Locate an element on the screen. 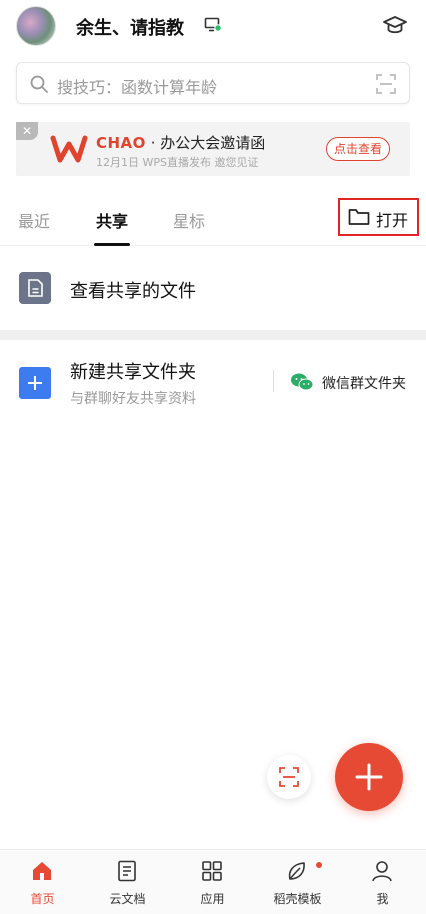  view-shared-files-row: 查看共享的文件 is located at coordinates (213, 289).